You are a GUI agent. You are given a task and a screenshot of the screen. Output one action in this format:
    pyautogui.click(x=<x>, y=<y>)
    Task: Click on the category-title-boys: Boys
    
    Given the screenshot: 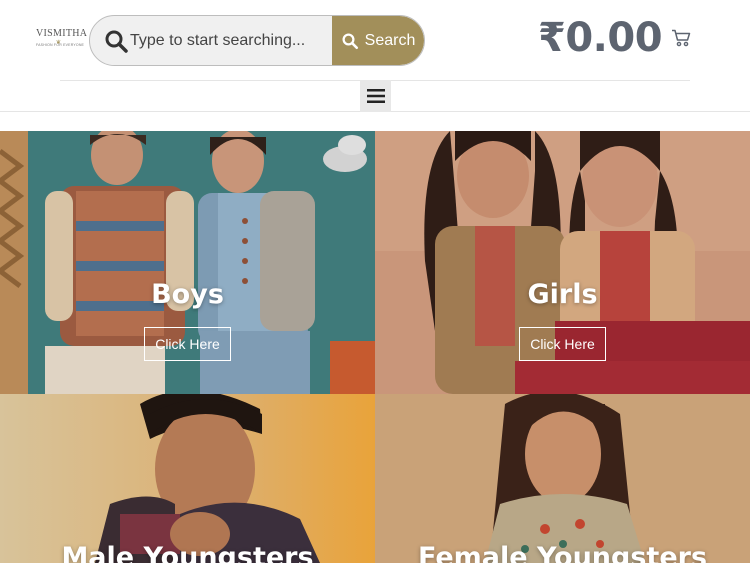 What is the action you would take?
    pyautogui.click(x=187, y=294)
    